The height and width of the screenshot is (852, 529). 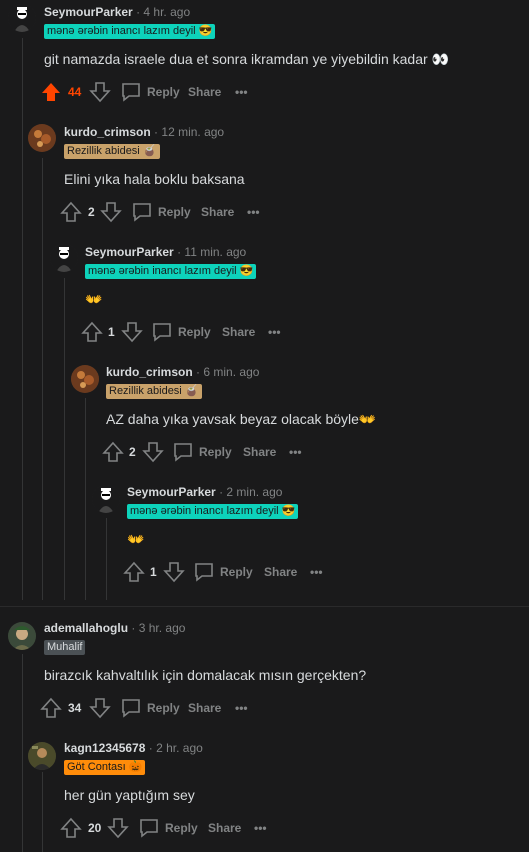 I want to click on comment-body: Elini yıka hala boklu baksana, so click(x=154, y=179).